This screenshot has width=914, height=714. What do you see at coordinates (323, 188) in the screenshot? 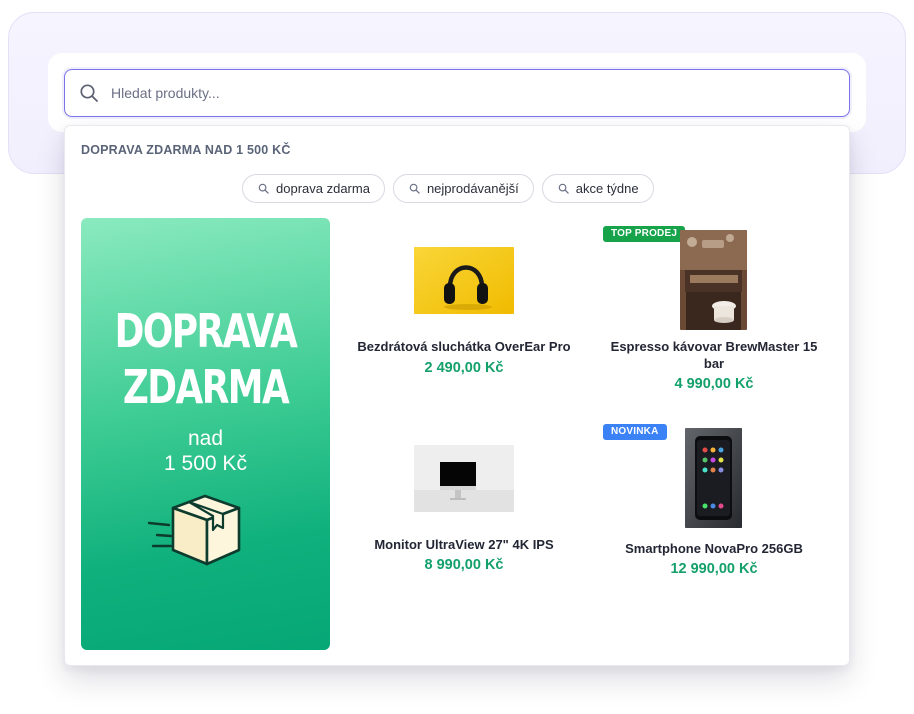
I see `suggestion-chip-label: doprava zdarma` at bounding box center [323, 188].